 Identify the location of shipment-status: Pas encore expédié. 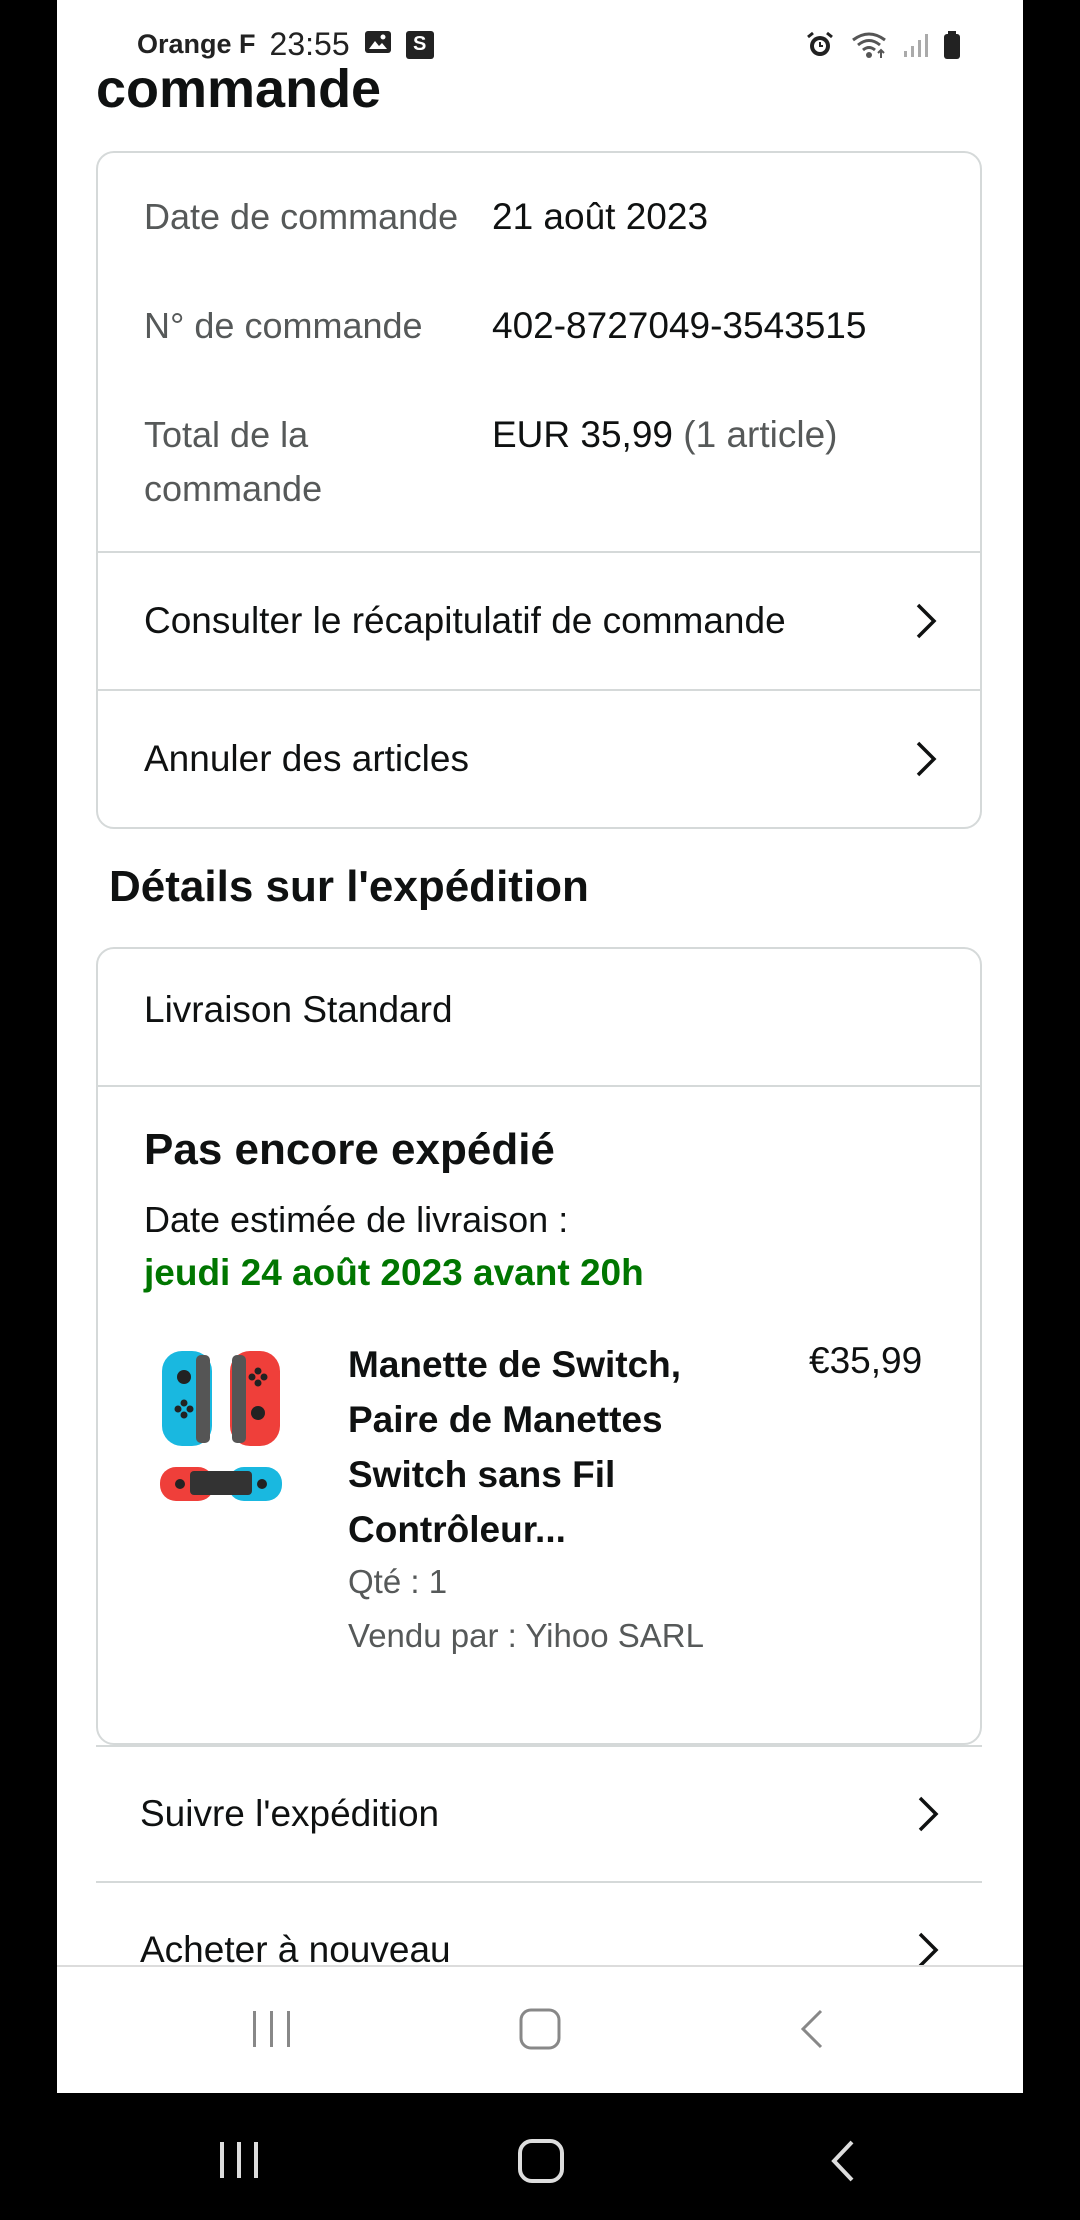
(349, 1149).